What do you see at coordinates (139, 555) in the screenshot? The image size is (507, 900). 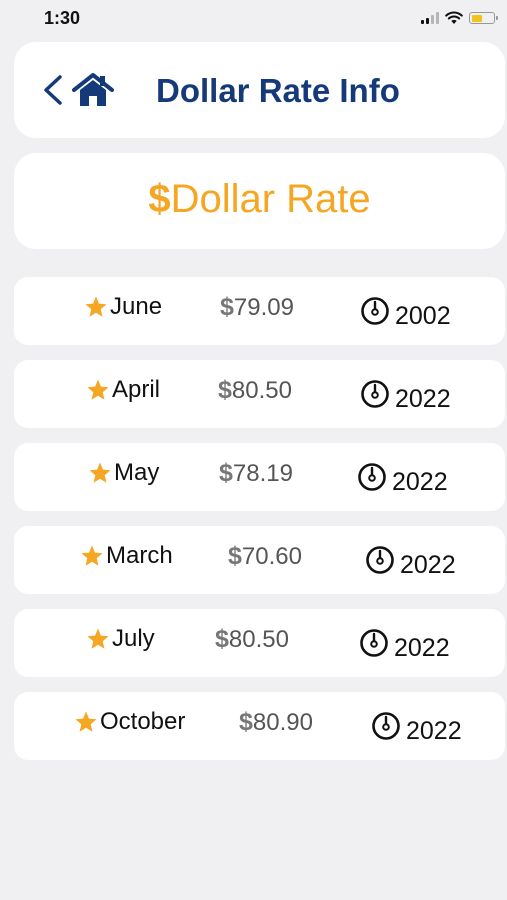 I see `rate-month-label: March` at bounding box center [139, 555].